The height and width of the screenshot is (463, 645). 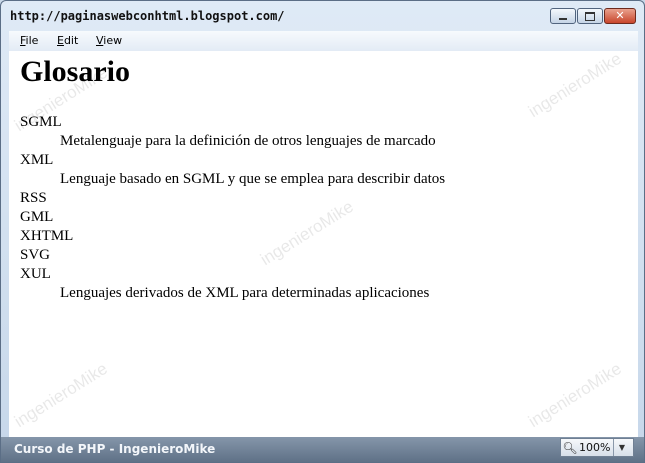 What do you see at coordinates (115, 449) in the screenshot?
I see `status-text: Curso de PHP - IngenieroMike` at bounding box center [115, 449].